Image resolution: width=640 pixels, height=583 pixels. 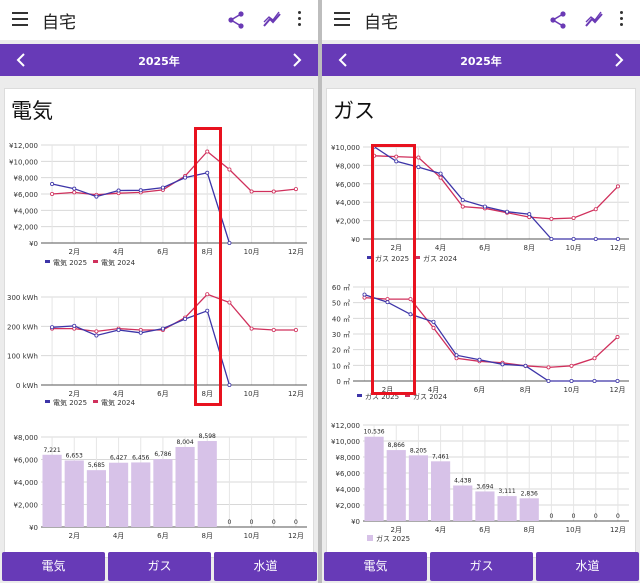 What do you see at coordinates (23, 146) in the screenshot?
I see `y-tick-label: ¥12,000` at bounding box center [23, 146].